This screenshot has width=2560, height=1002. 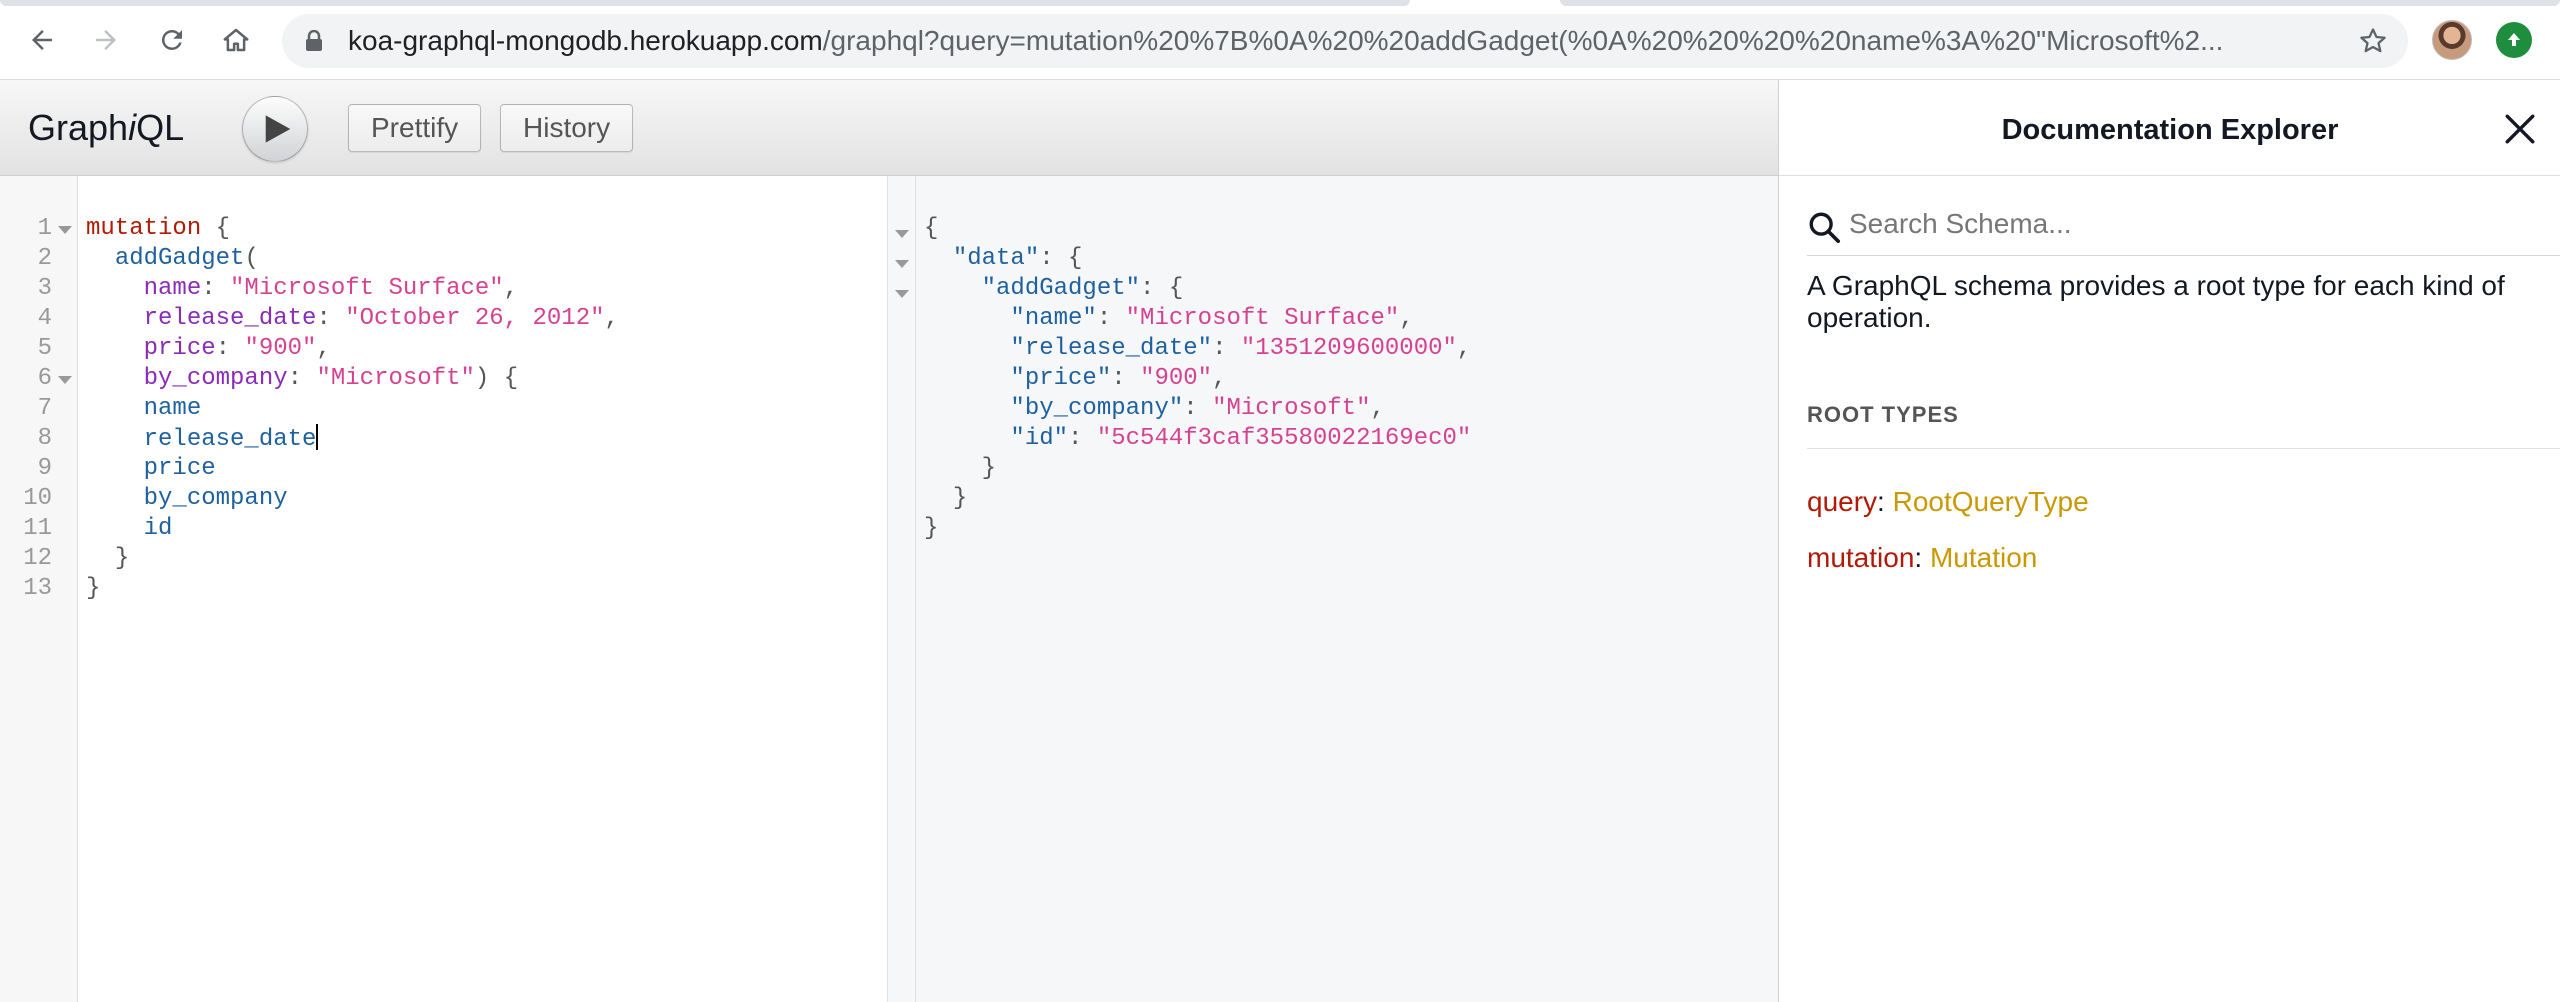 What do you see at coordinates (44, 228) in the screenshot?
I see `line-number: 1` at bounding box center [44, 228].